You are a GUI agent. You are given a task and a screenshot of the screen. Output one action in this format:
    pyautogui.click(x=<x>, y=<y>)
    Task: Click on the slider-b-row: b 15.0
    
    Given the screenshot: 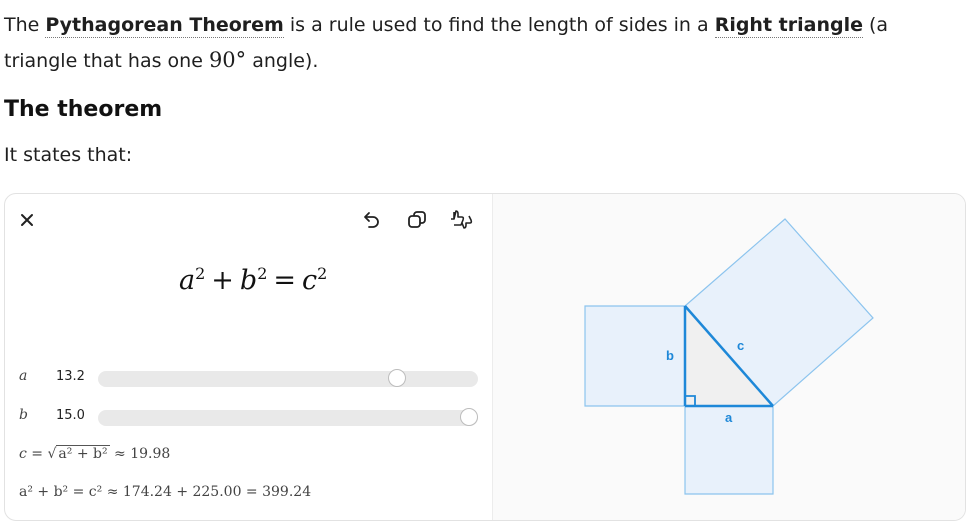 What is the action you would take?
    pyautogui.click(x=249, y=417)
    